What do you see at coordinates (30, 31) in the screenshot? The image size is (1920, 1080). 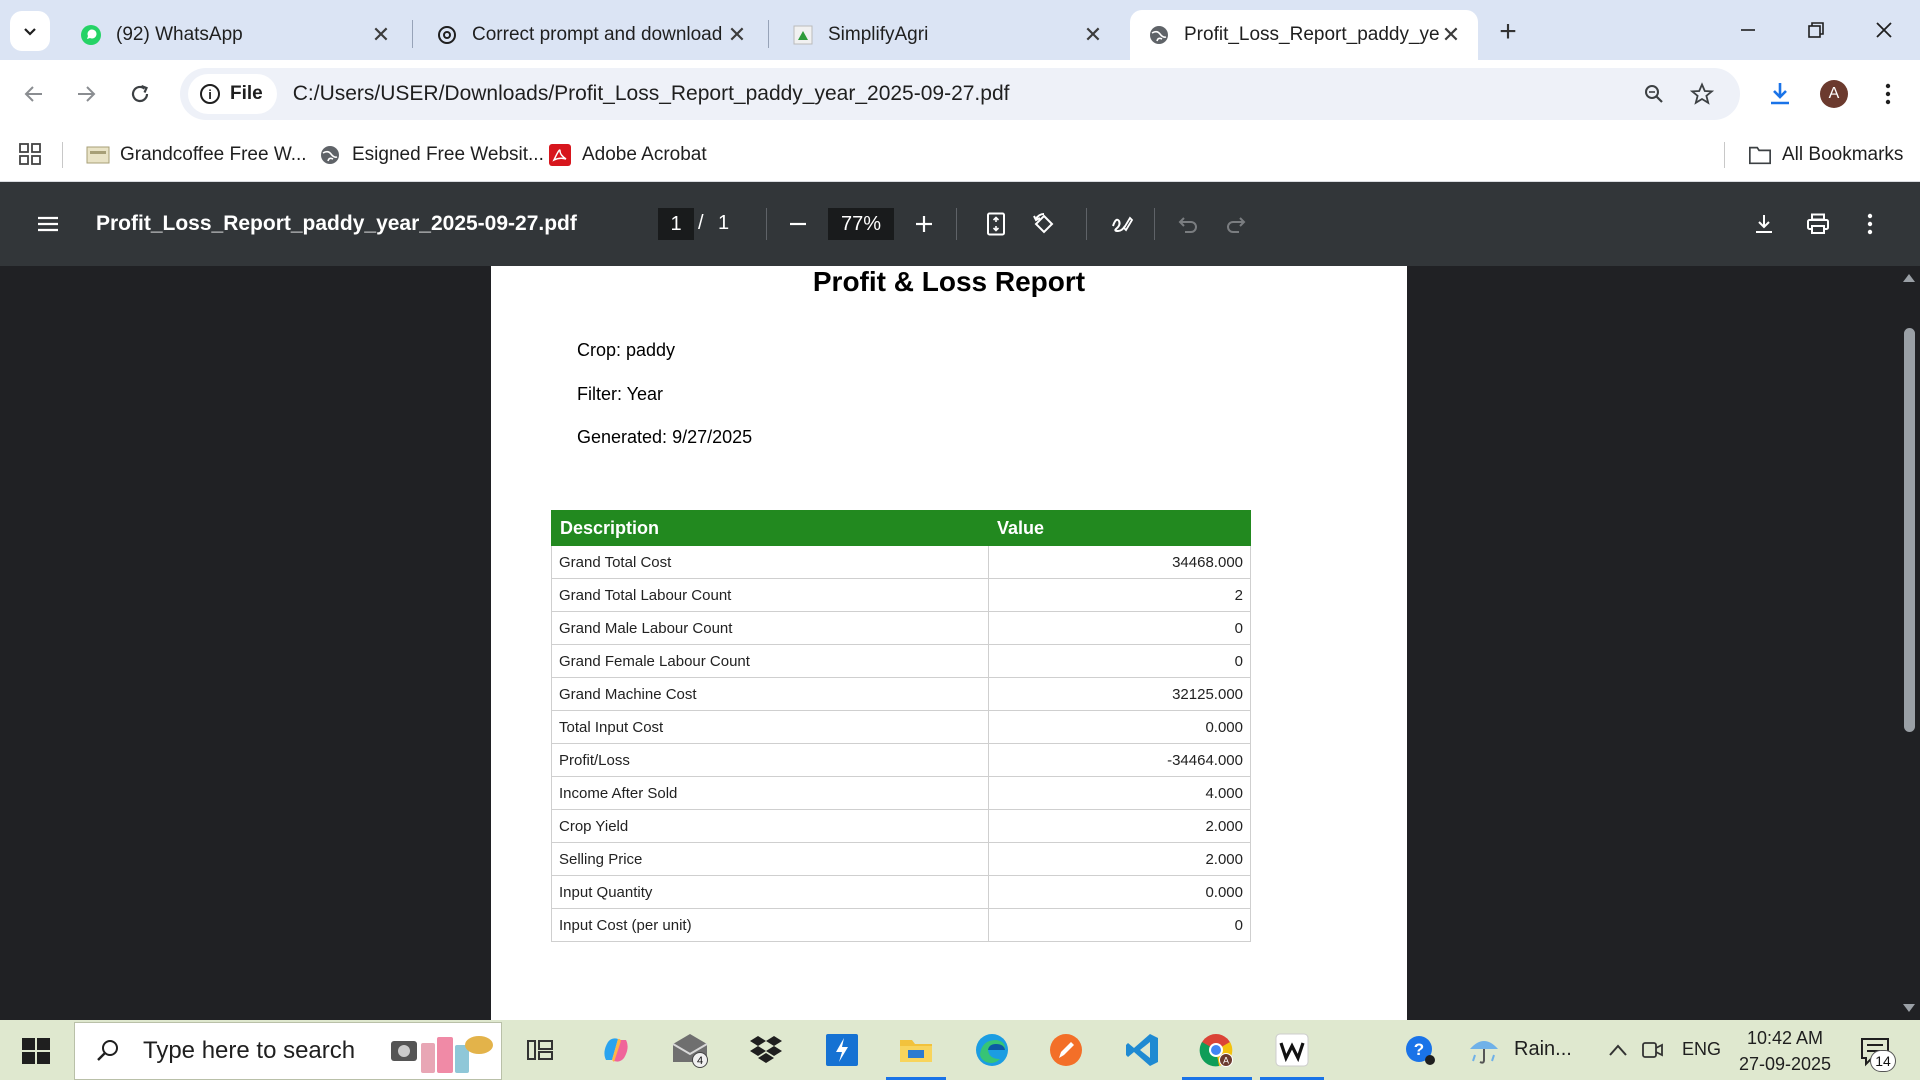 I see `tab-search-button` at bounding box center [30, 31].